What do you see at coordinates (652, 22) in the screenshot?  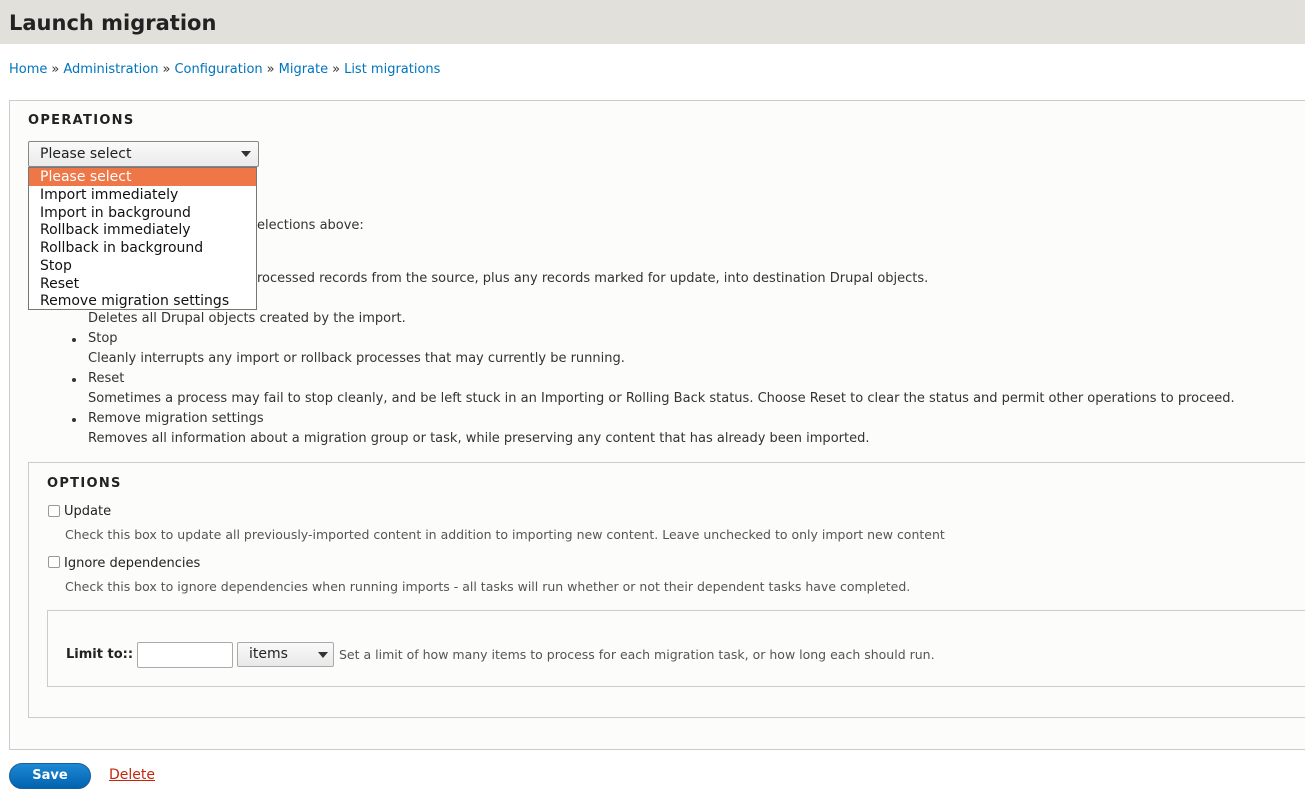 I see `page-header: Launch migration` at bounding box center [652, 22].